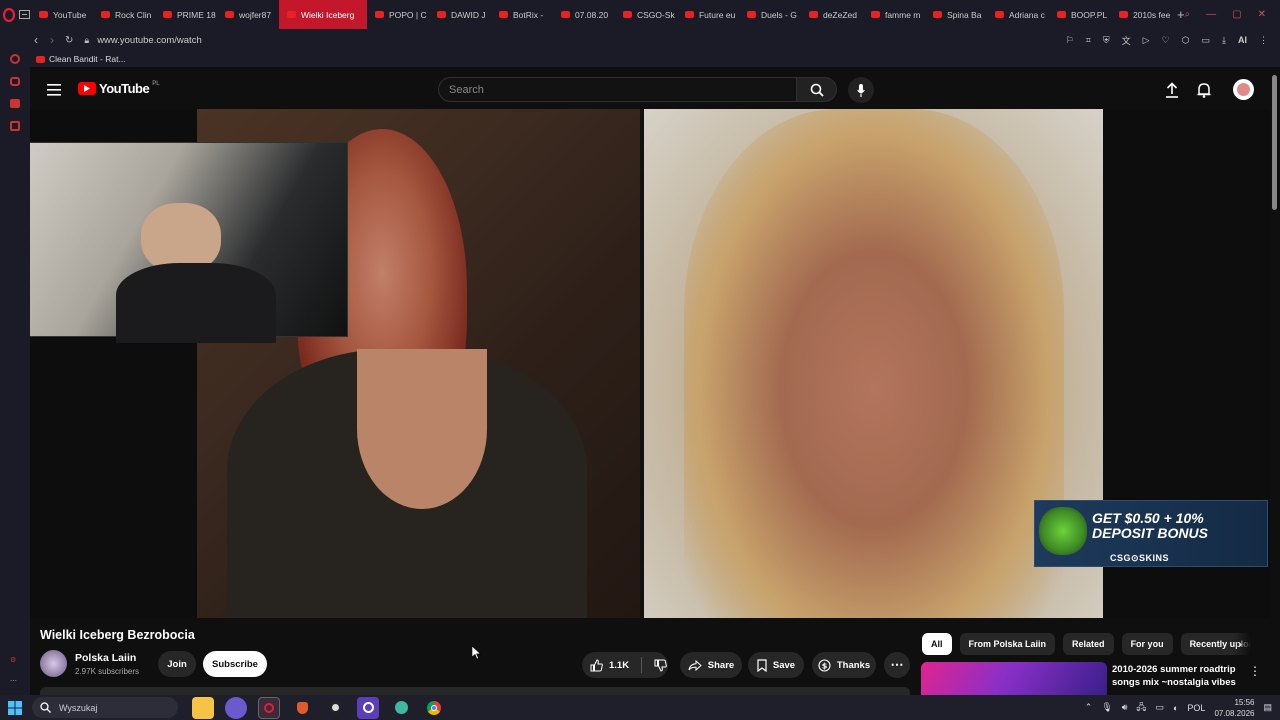 This screenshot has width=1280, height=720. Describe the element at coordinates (1188, 14) in the screenshot. I see `search-tabs-icon: ⌕` at that location.